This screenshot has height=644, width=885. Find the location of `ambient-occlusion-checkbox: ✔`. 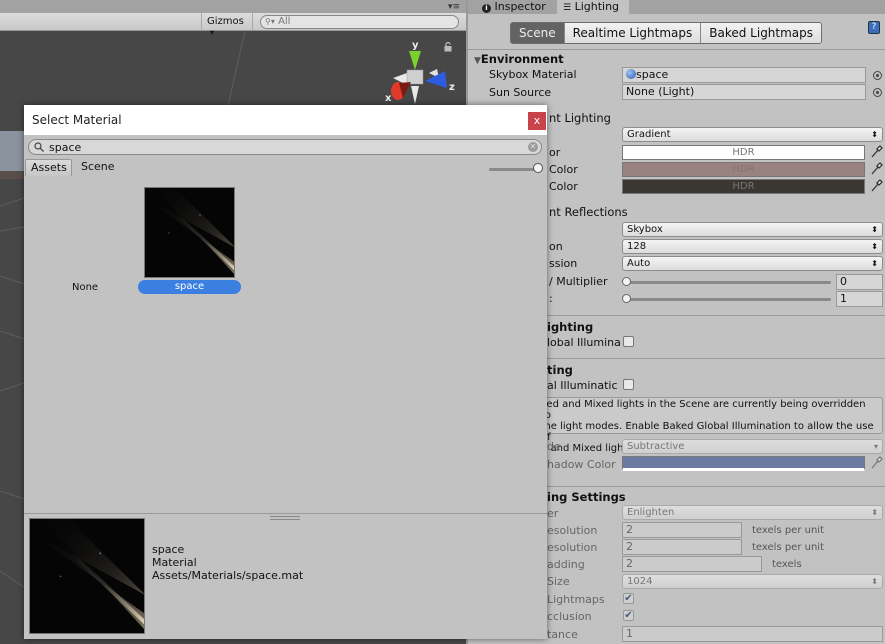

ambient-occlusion-checkbox: ✔ is located at coordinates (628, 615).